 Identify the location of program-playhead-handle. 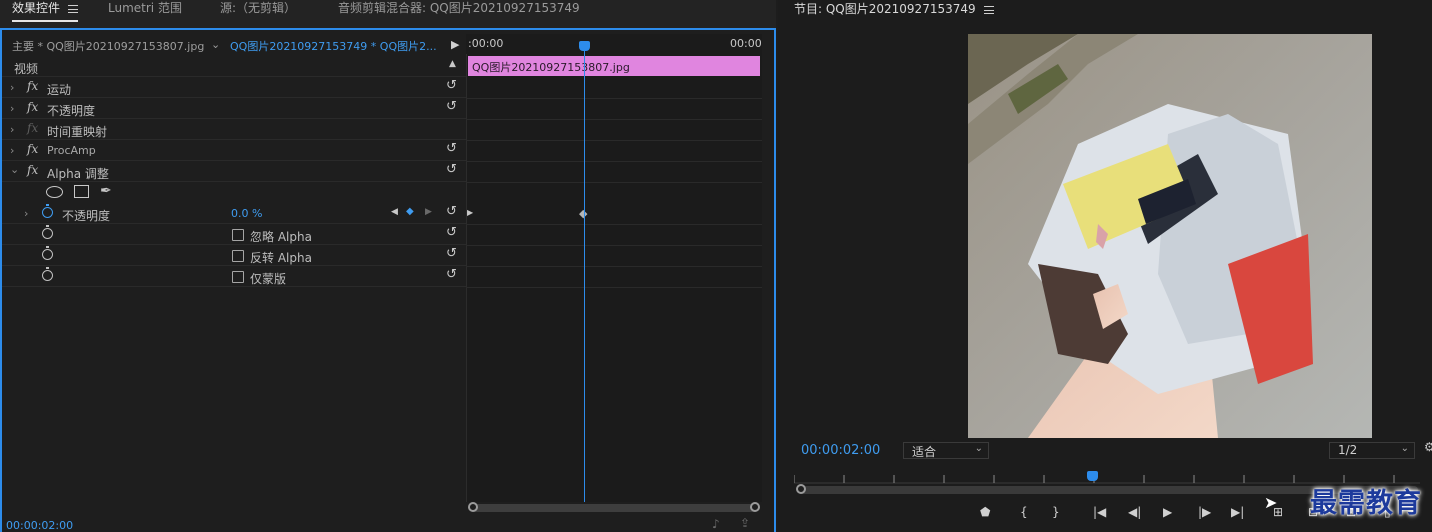
(1092, 476).